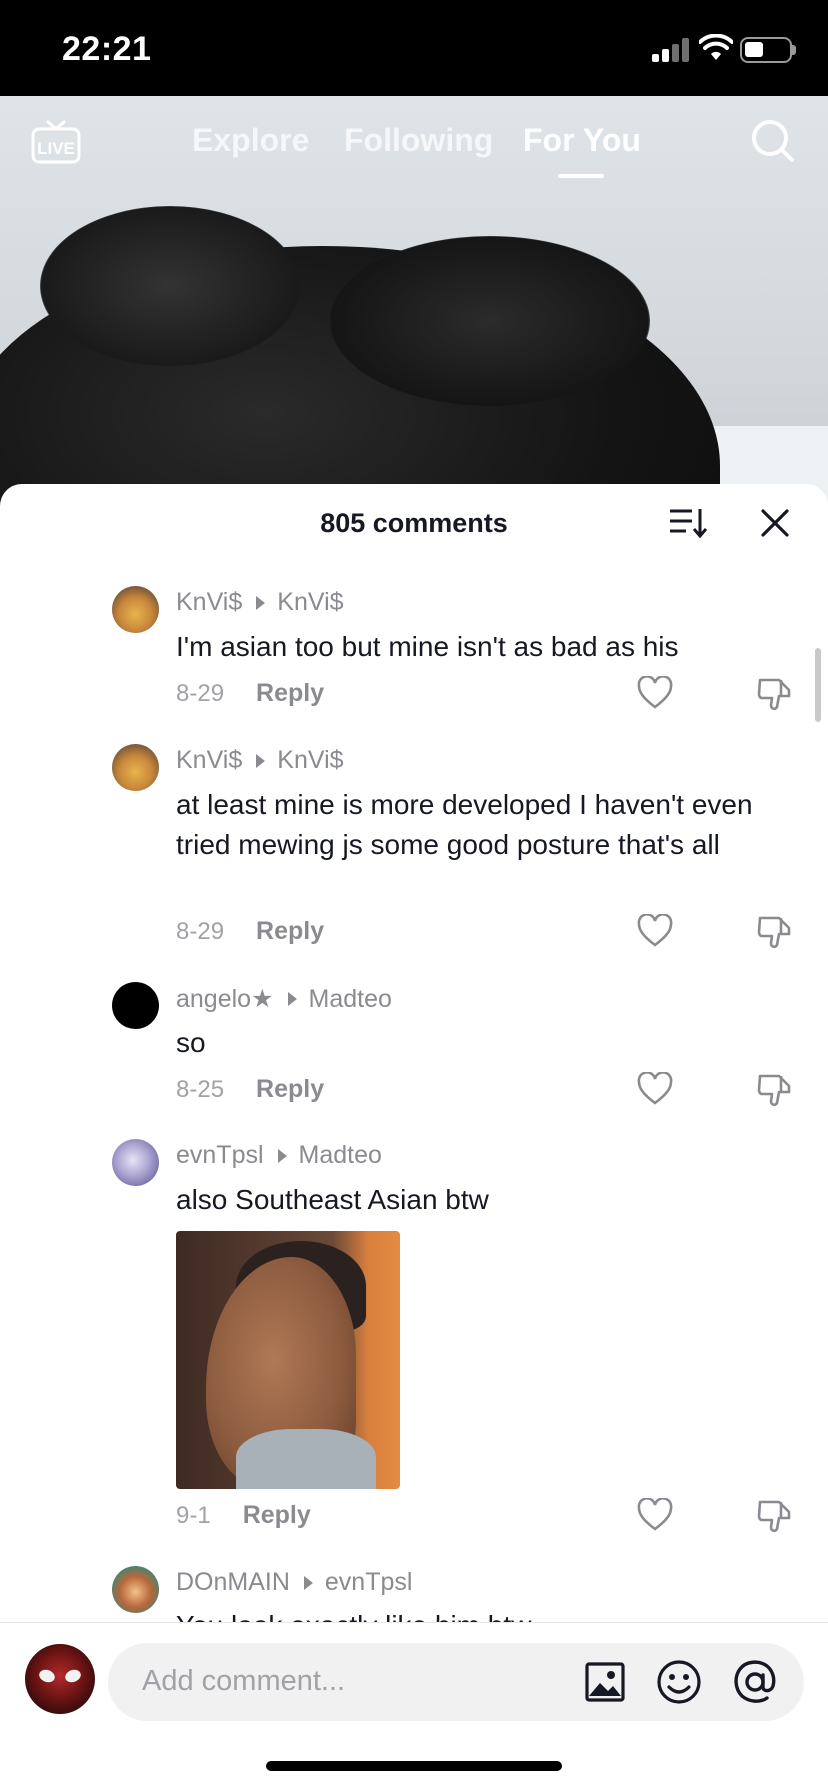 Image resolution: width=828 pixels, height=1792 pixels. I want to click on author-name: angelo★, so click(225, 999).